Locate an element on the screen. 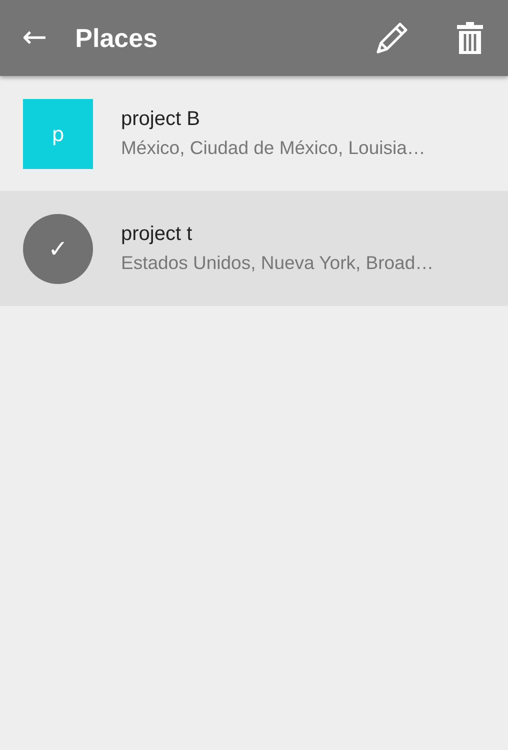 The width and height of the screenshot is (508, 750). place-title: project t is located at coordinates (157, 234).